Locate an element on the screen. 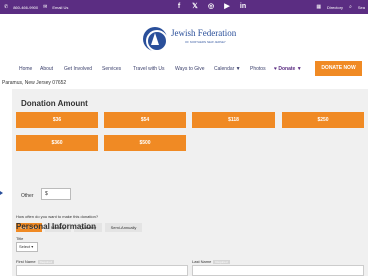 The image size is (368, 276). nav-get-involved: Get Involved is located at coordinates (78, 69).